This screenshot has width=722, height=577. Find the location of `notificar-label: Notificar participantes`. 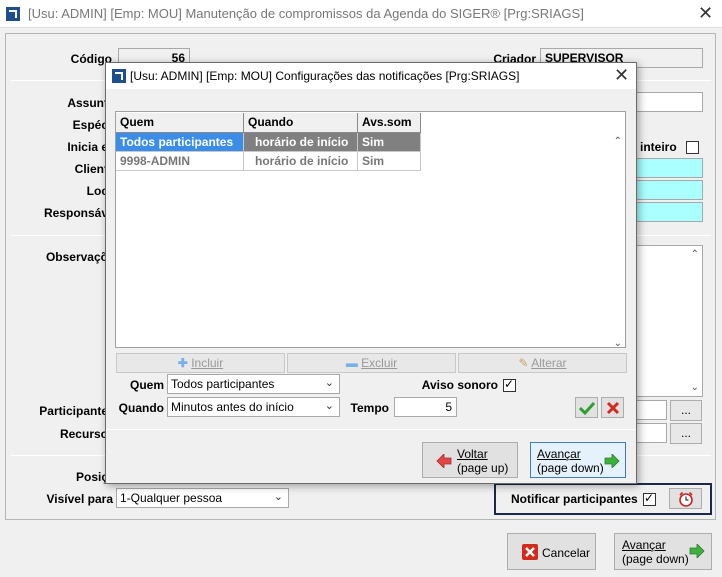

notificar-label: Notificar participantes is located at coordinates (574, 499).